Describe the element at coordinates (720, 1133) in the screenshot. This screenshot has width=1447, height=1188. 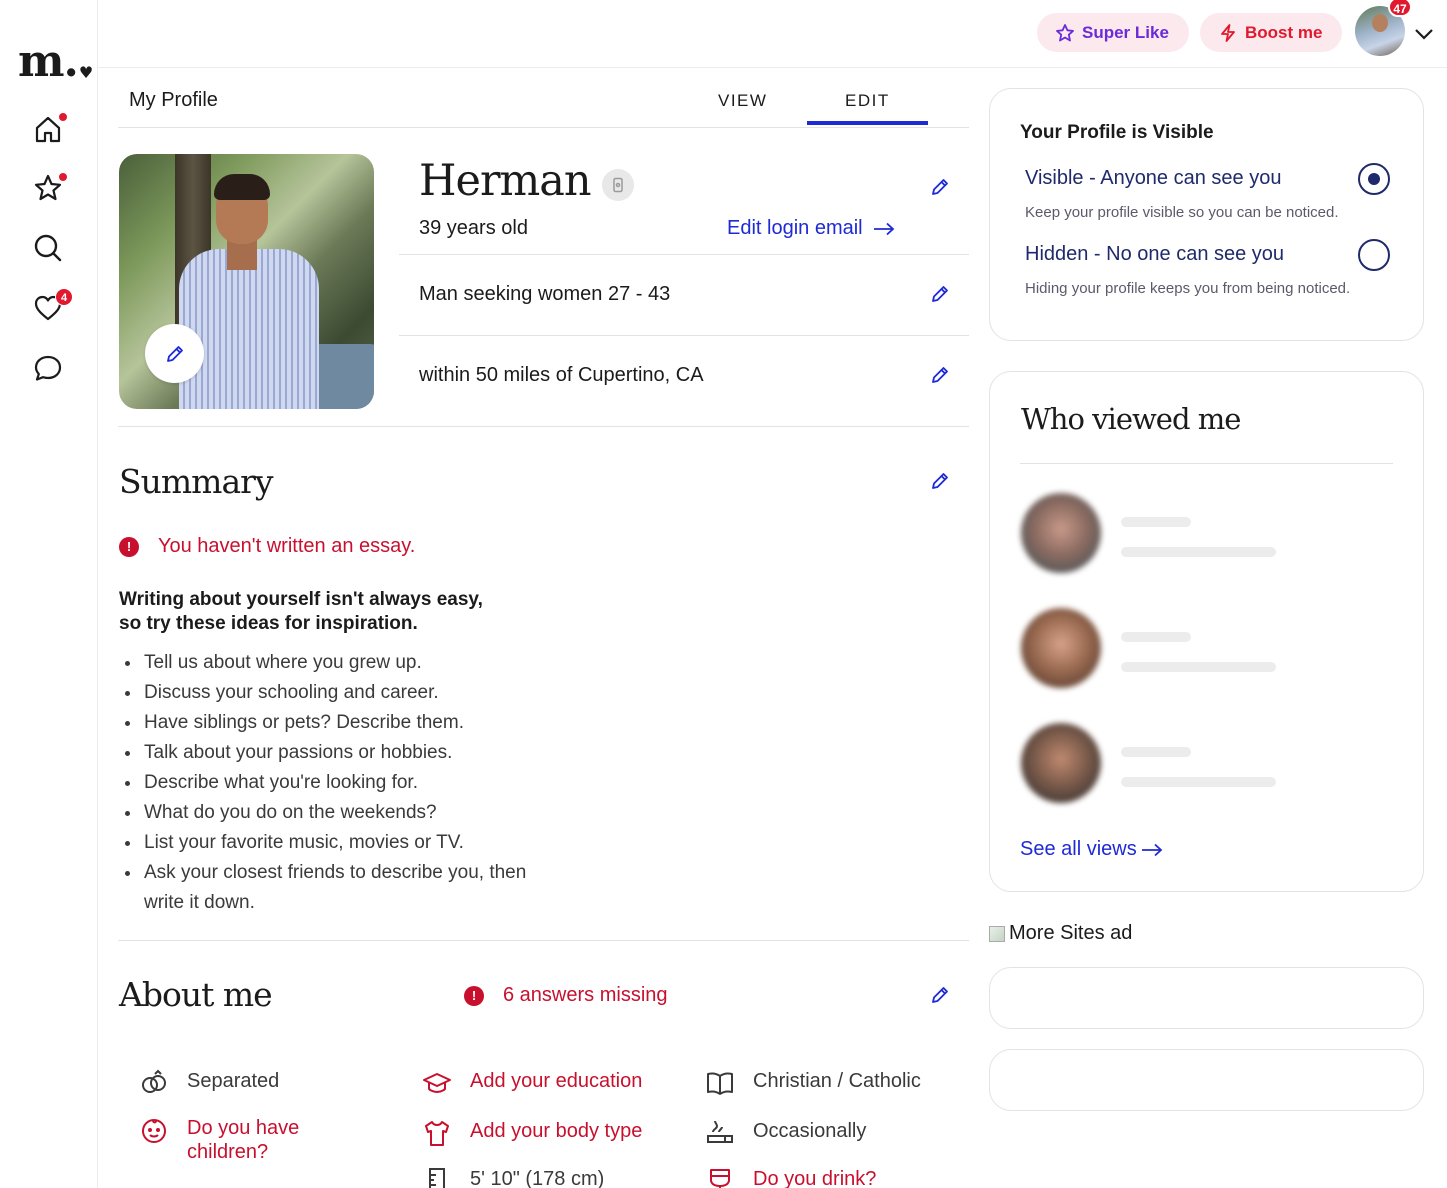
I see `smoking-icon` at that location.